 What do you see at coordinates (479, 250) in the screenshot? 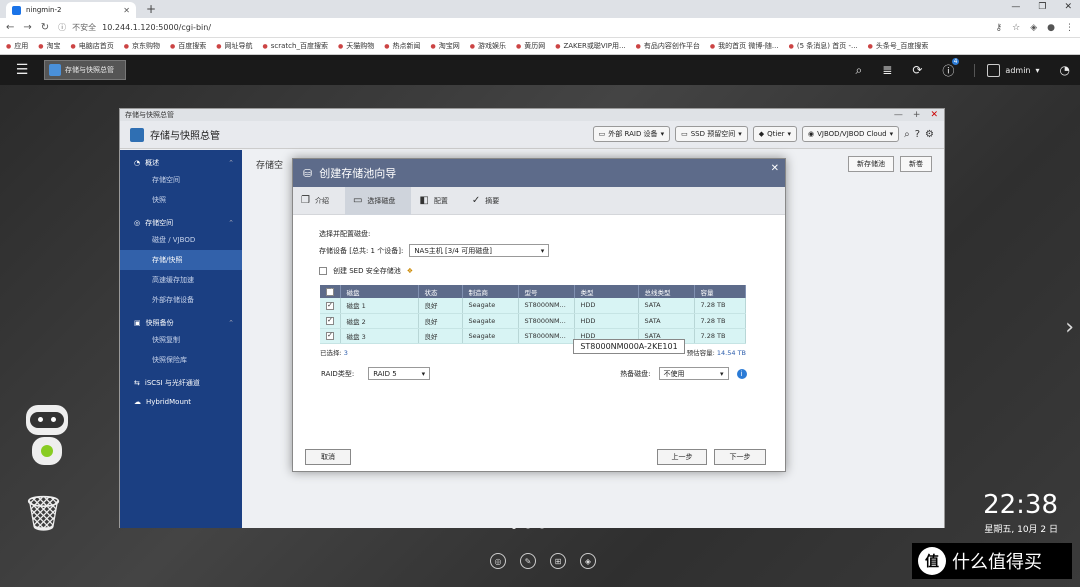
I see `device-select: NAS主机 [3/4 可用磁盘] ▾` at bounding box center [479, 250].